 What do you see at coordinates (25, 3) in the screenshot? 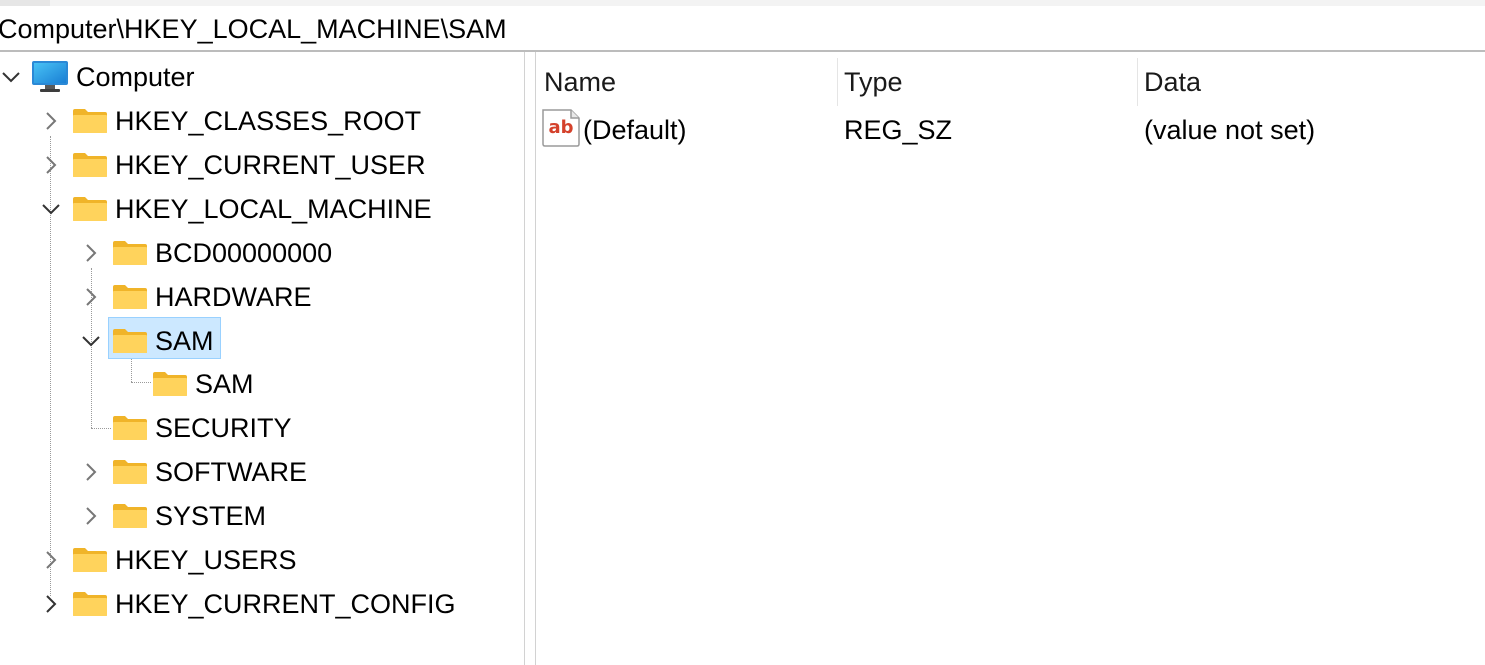
I see `top-strip-tab` at bounding box center [25, 3].